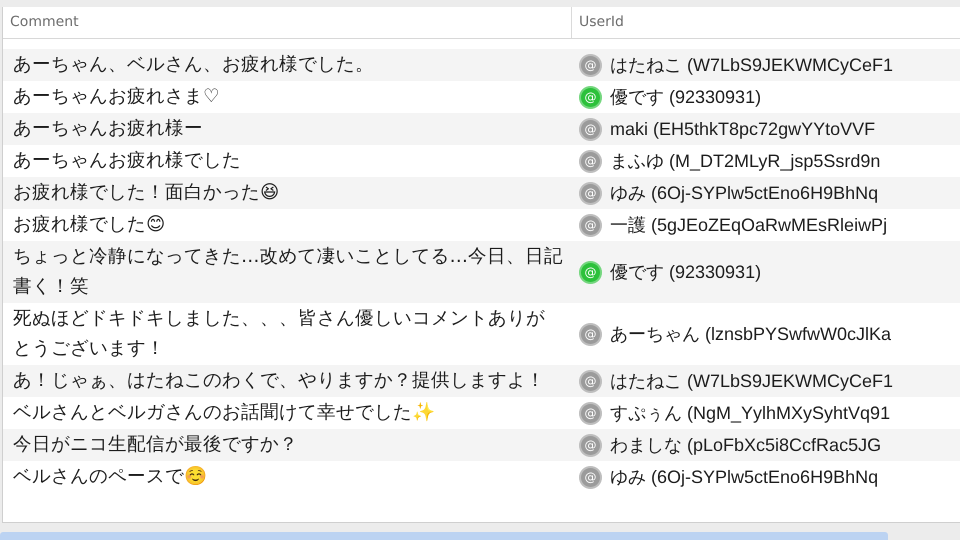  Describe the element at coordinates (481, 193) in the screenshot. I see `table-row: お疲れ様でした！面白かった😆 @ ゆみ (6Oj-SYPlw5ctEno6H9BhNq` at that location.